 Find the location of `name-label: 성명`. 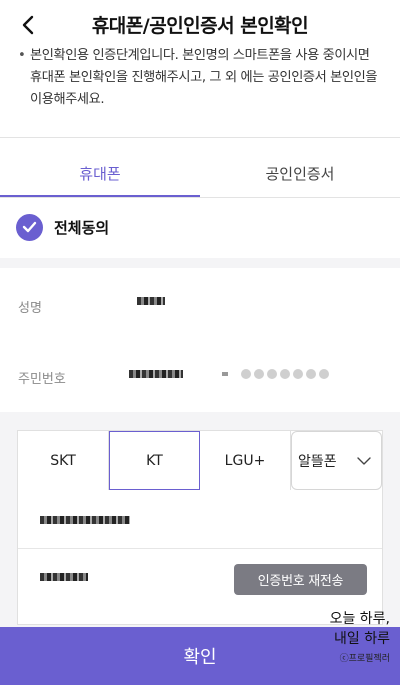

name-label: 성명 is located at coordinates (30, 308).